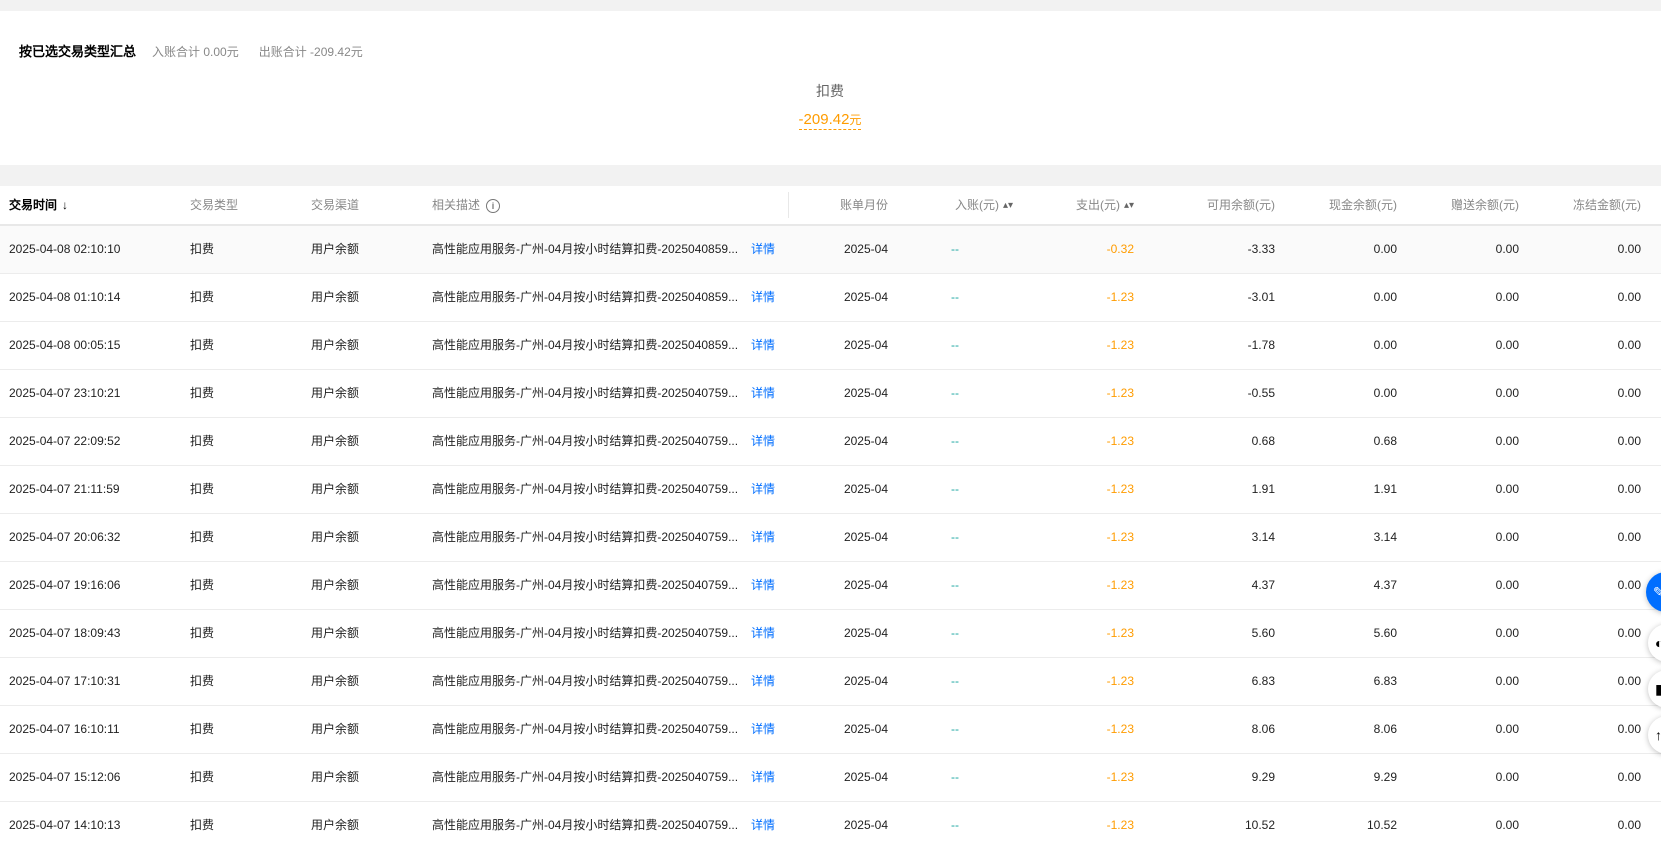  What do you see at coordinates (65, 537) in the screenshot?
I see `cell-time: 2025-04-07 20:06:32` at bounding box center [65, 537].